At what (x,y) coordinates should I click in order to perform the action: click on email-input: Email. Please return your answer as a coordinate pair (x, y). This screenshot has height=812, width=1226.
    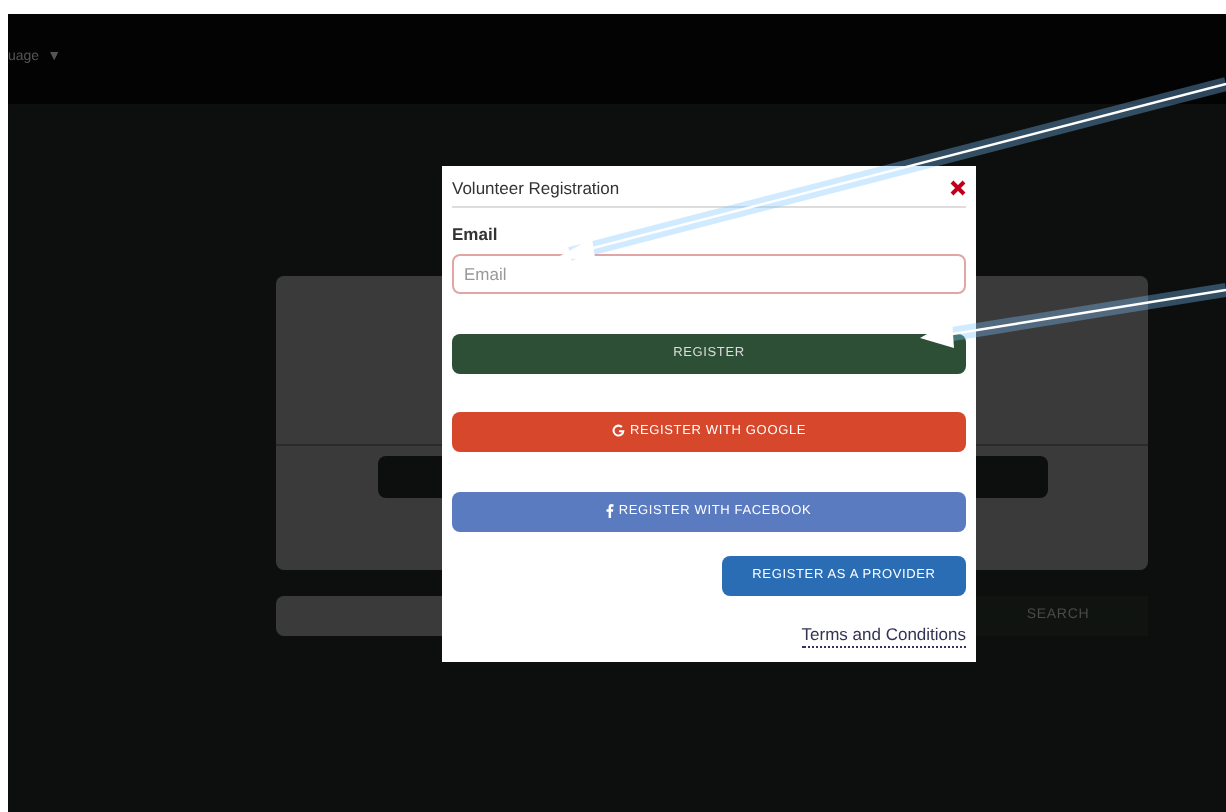
    Looking at the image, I should click on (709, 273).